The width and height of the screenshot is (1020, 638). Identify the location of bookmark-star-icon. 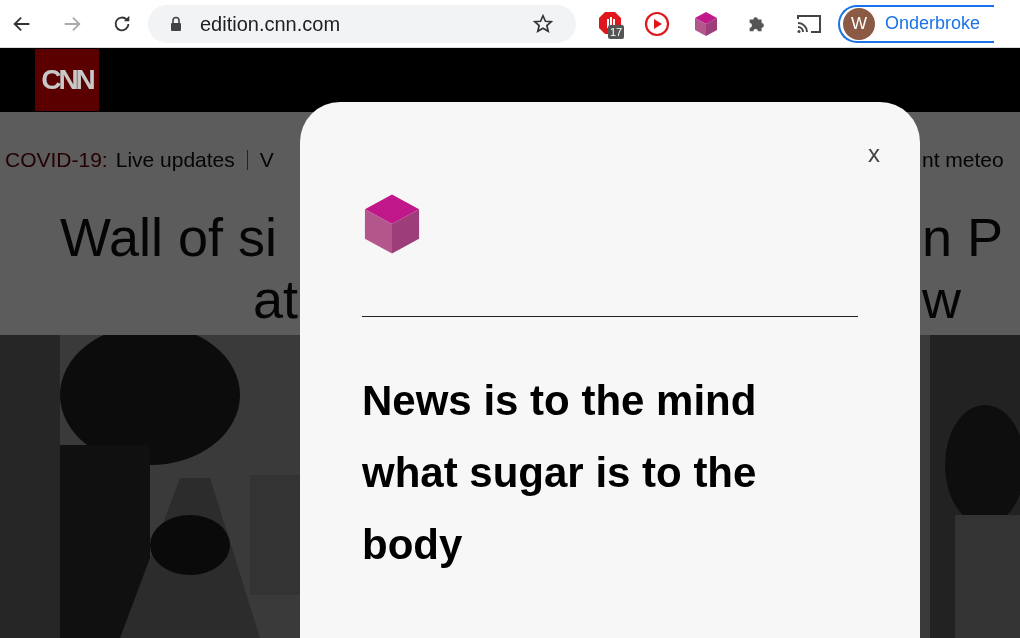
(543, 23).